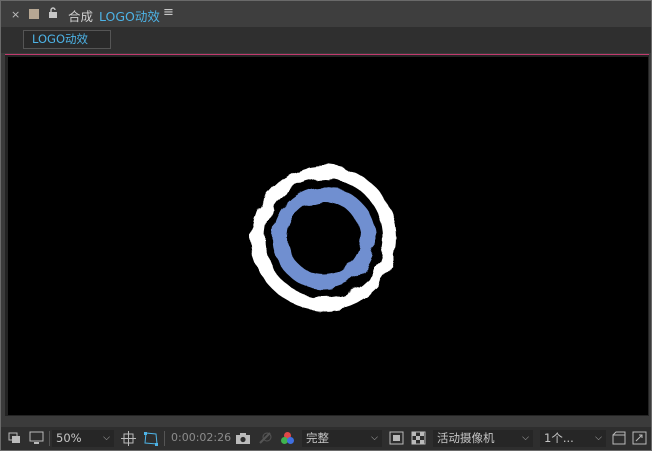  Describe the element at coordinates (83, 438) in the screenshot. I see `zoom-select: 50% ⌵` at that location.